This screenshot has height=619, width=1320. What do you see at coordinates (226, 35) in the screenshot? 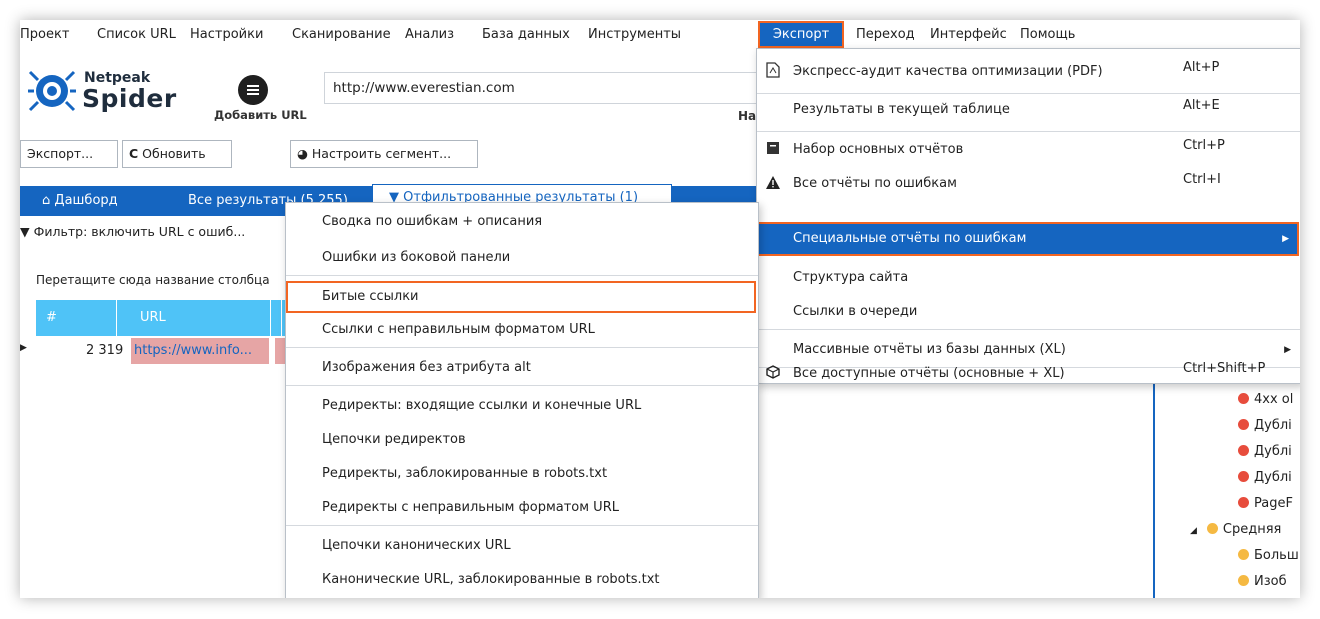
I see `menu-settings: Настройки` at bounding box center [226, 35].